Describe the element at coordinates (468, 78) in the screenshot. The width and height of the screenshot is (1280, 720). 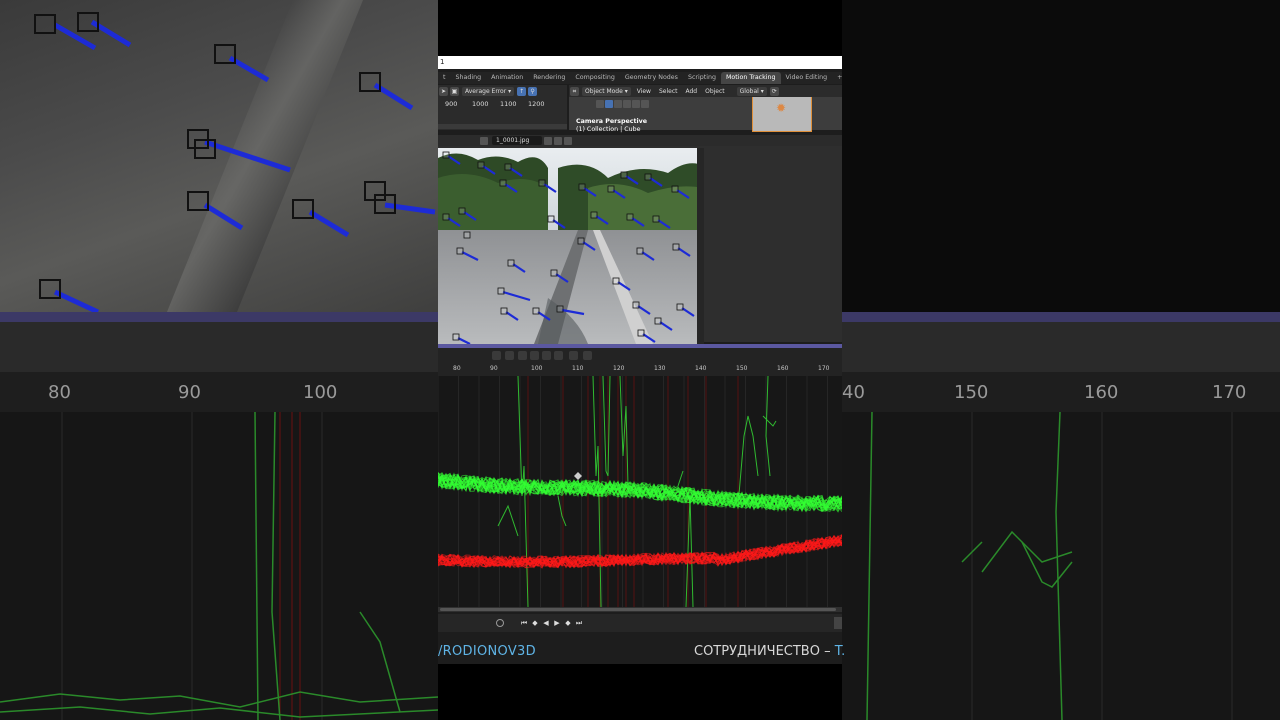
I see `workspace-tab: Shading` at that location.